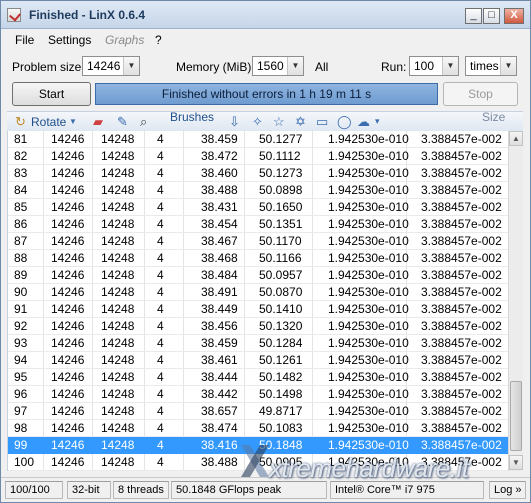 The height and width of the screenshot is (503, 531). I want to click on maximize-button: □, so click(491, 16).